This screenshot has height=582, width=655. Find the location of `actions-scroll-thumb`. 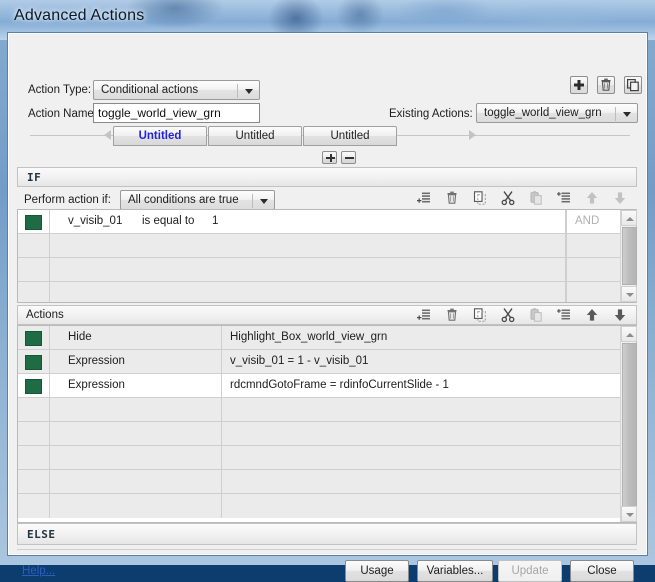

actions-scroll-thumb is located at coordinates (629, 425).